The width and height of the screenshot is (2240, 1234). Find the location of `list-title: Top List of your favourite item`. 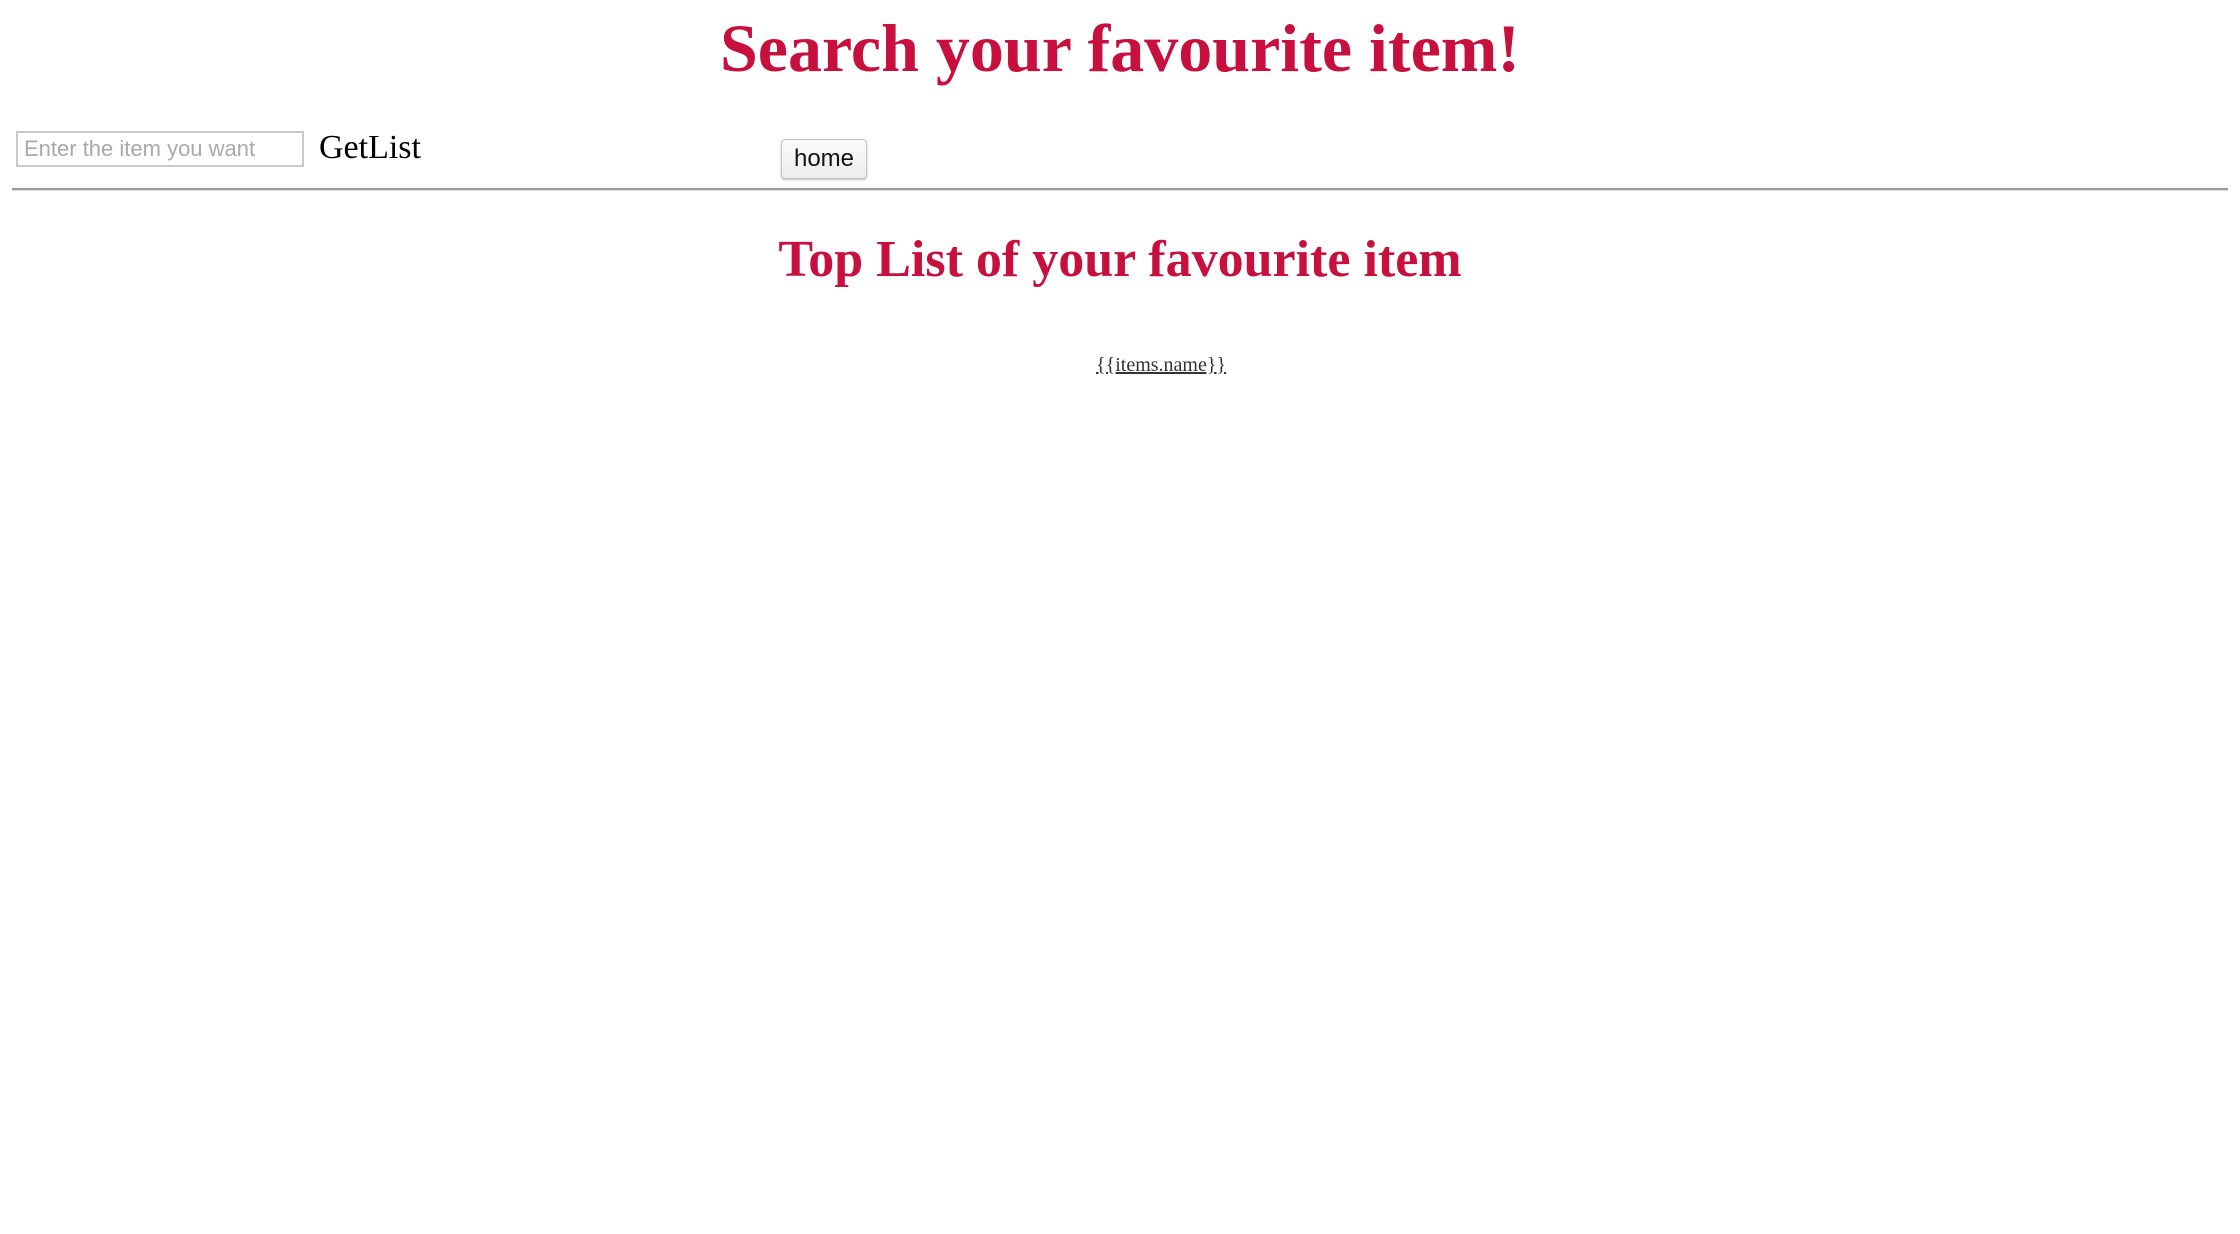

list-title: Top List of your favourite item is located at coordinates (1120, 259).